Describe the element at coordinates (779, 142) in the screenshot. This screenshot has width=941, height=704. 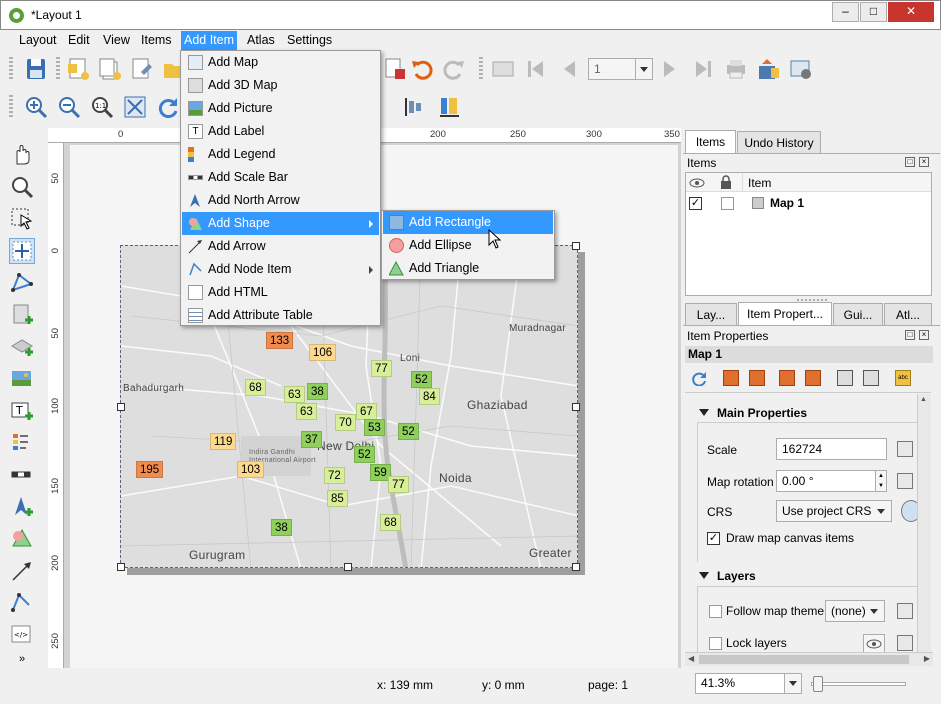
I see `tab-undo-history: Undo History` at that location.